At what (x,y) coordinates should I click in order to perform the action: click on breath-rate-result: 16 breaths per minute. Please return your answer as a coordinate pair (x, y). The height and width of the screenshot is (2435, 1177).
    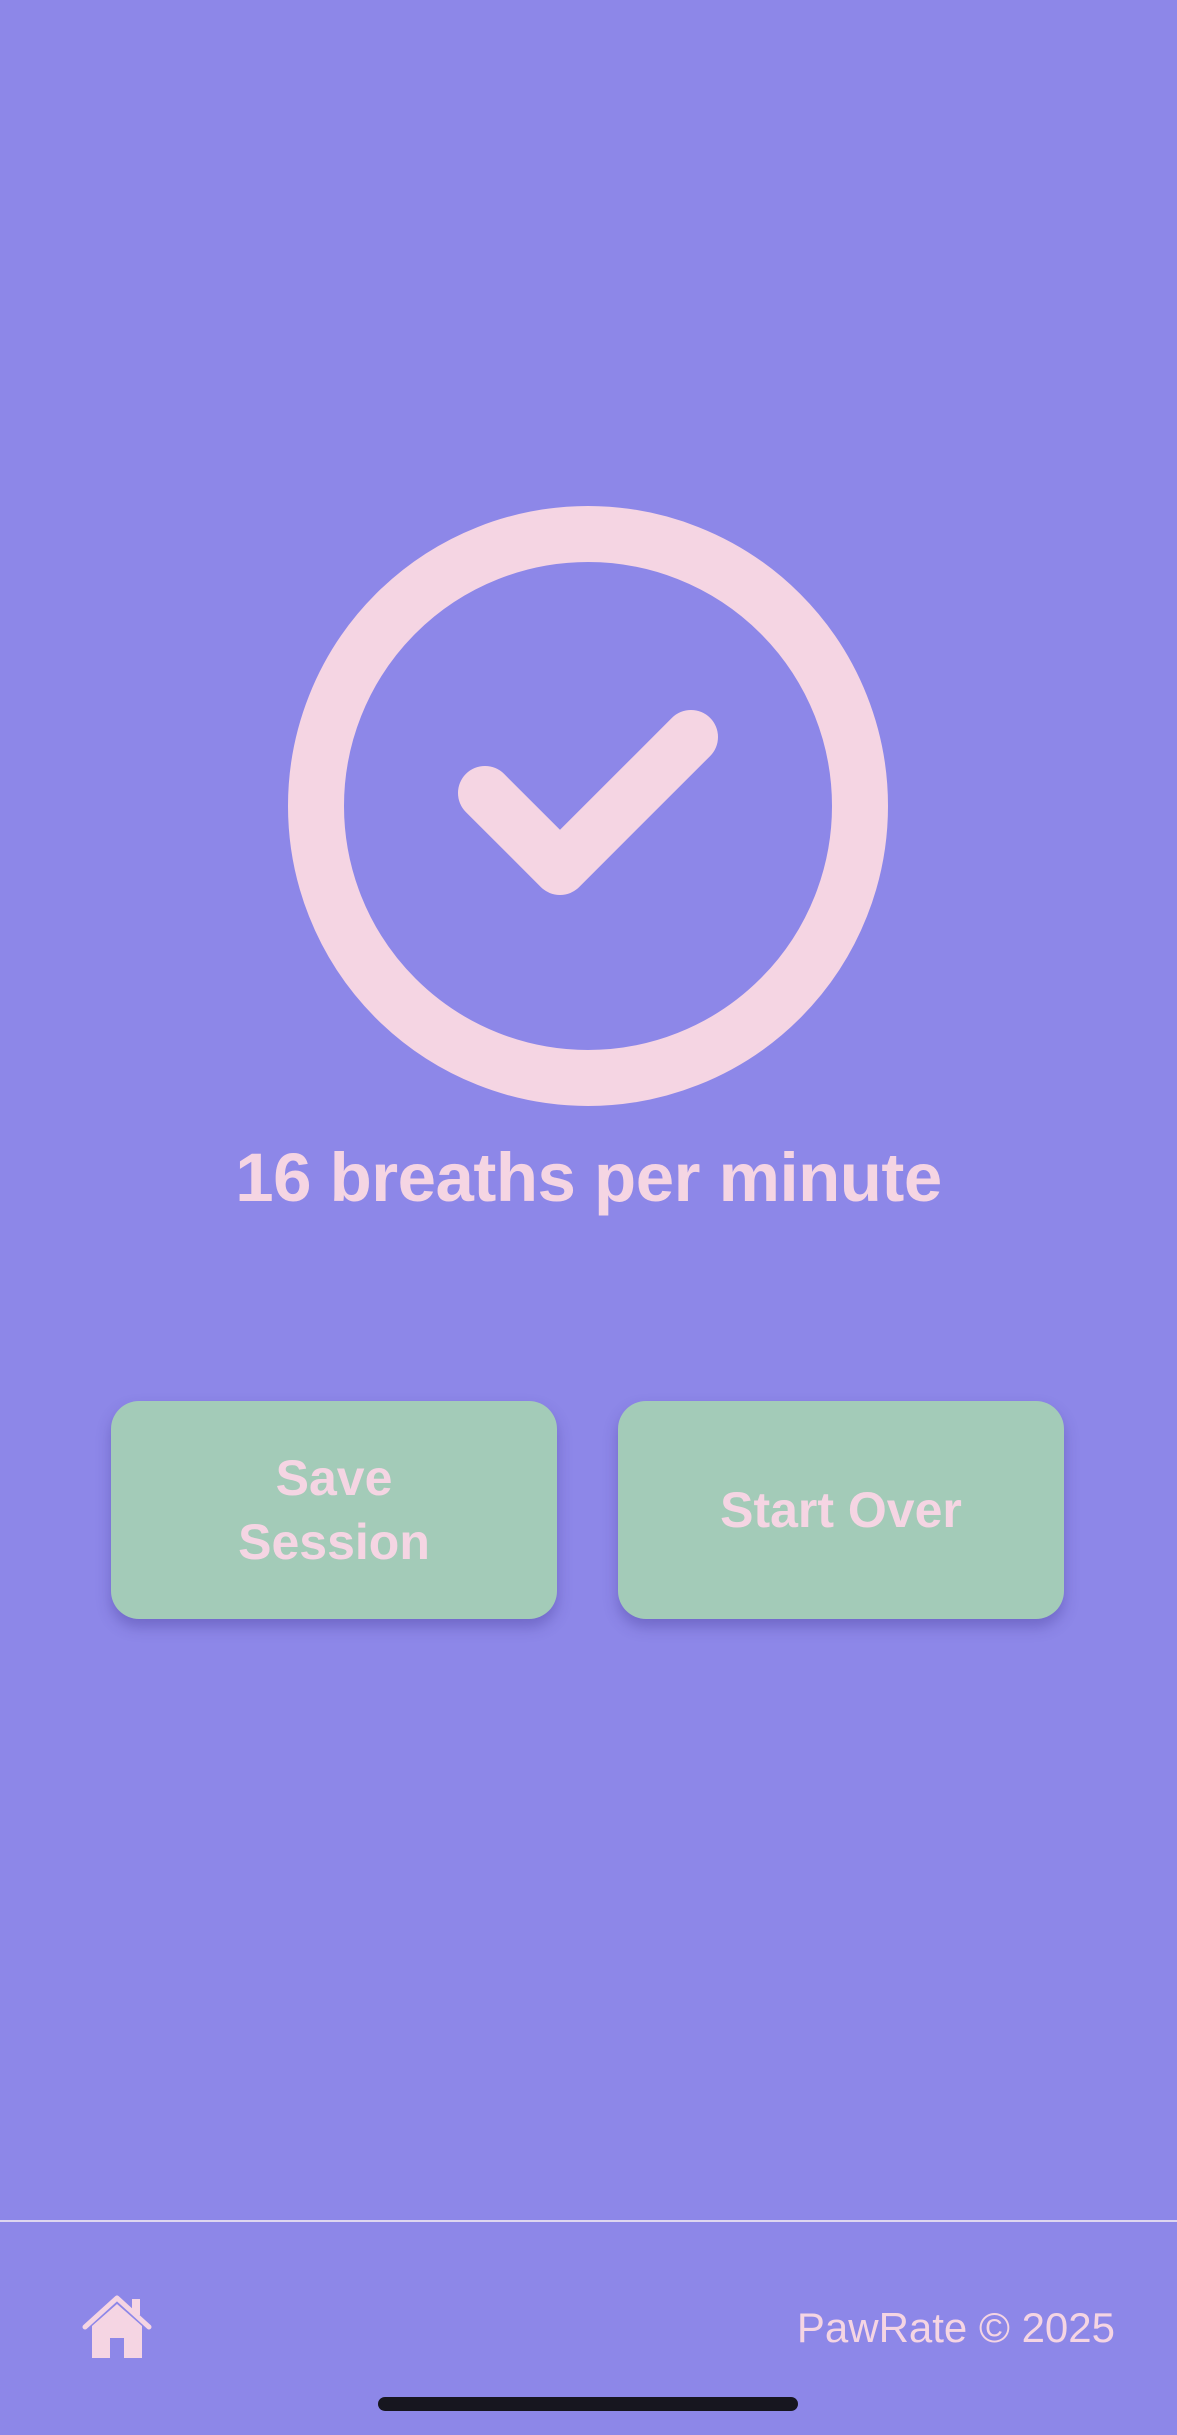
    Looking at the image, I should click on (588, 1177).